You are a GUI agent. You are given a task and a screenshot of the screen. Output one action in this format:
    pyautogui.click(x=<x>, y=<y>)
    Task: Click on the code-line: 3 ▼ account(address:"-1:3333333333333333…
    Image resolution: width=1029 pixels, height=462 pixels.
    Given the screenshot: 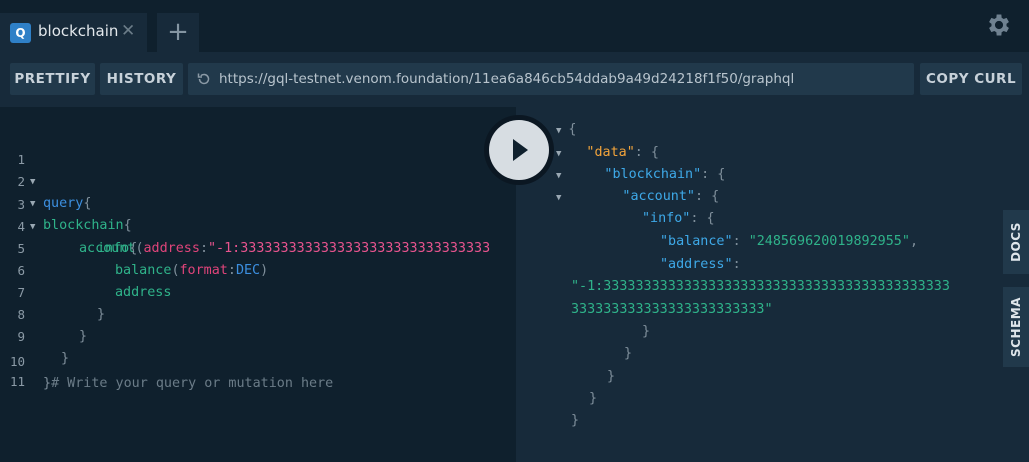 What is the action you would take?
    pyautogui.click(x=258, y=214)
    